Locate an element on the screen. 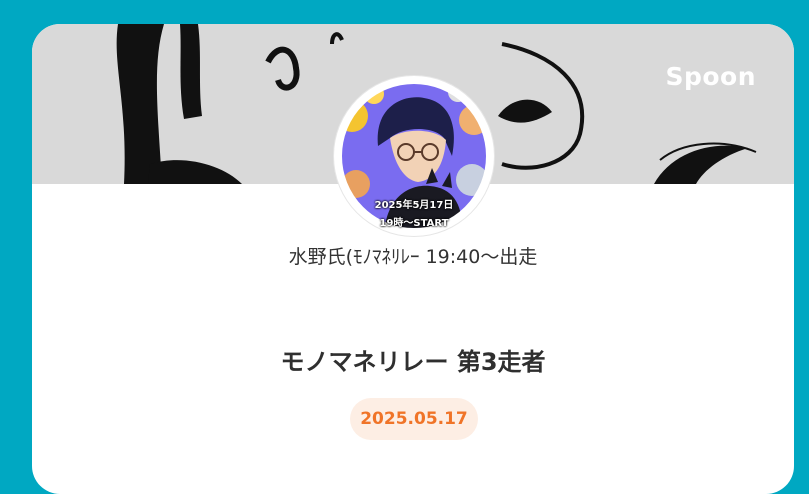 The width and height of the screenshot is (809, 494). host-avatar: 2025年5月17日 19時〜START is located at coordinates (414, 156).